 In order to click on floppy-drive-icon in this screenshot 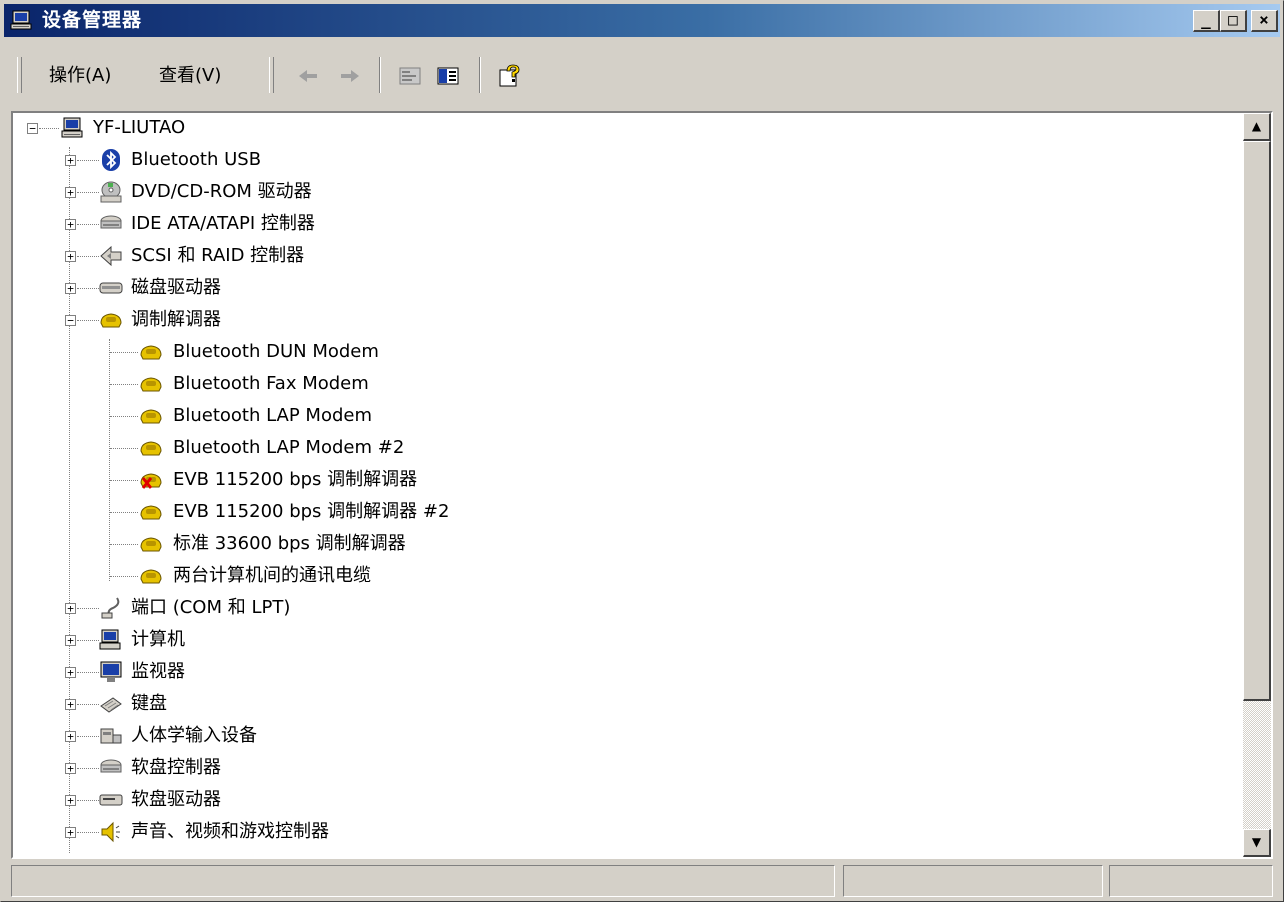, I will do `click(111, 800)`.